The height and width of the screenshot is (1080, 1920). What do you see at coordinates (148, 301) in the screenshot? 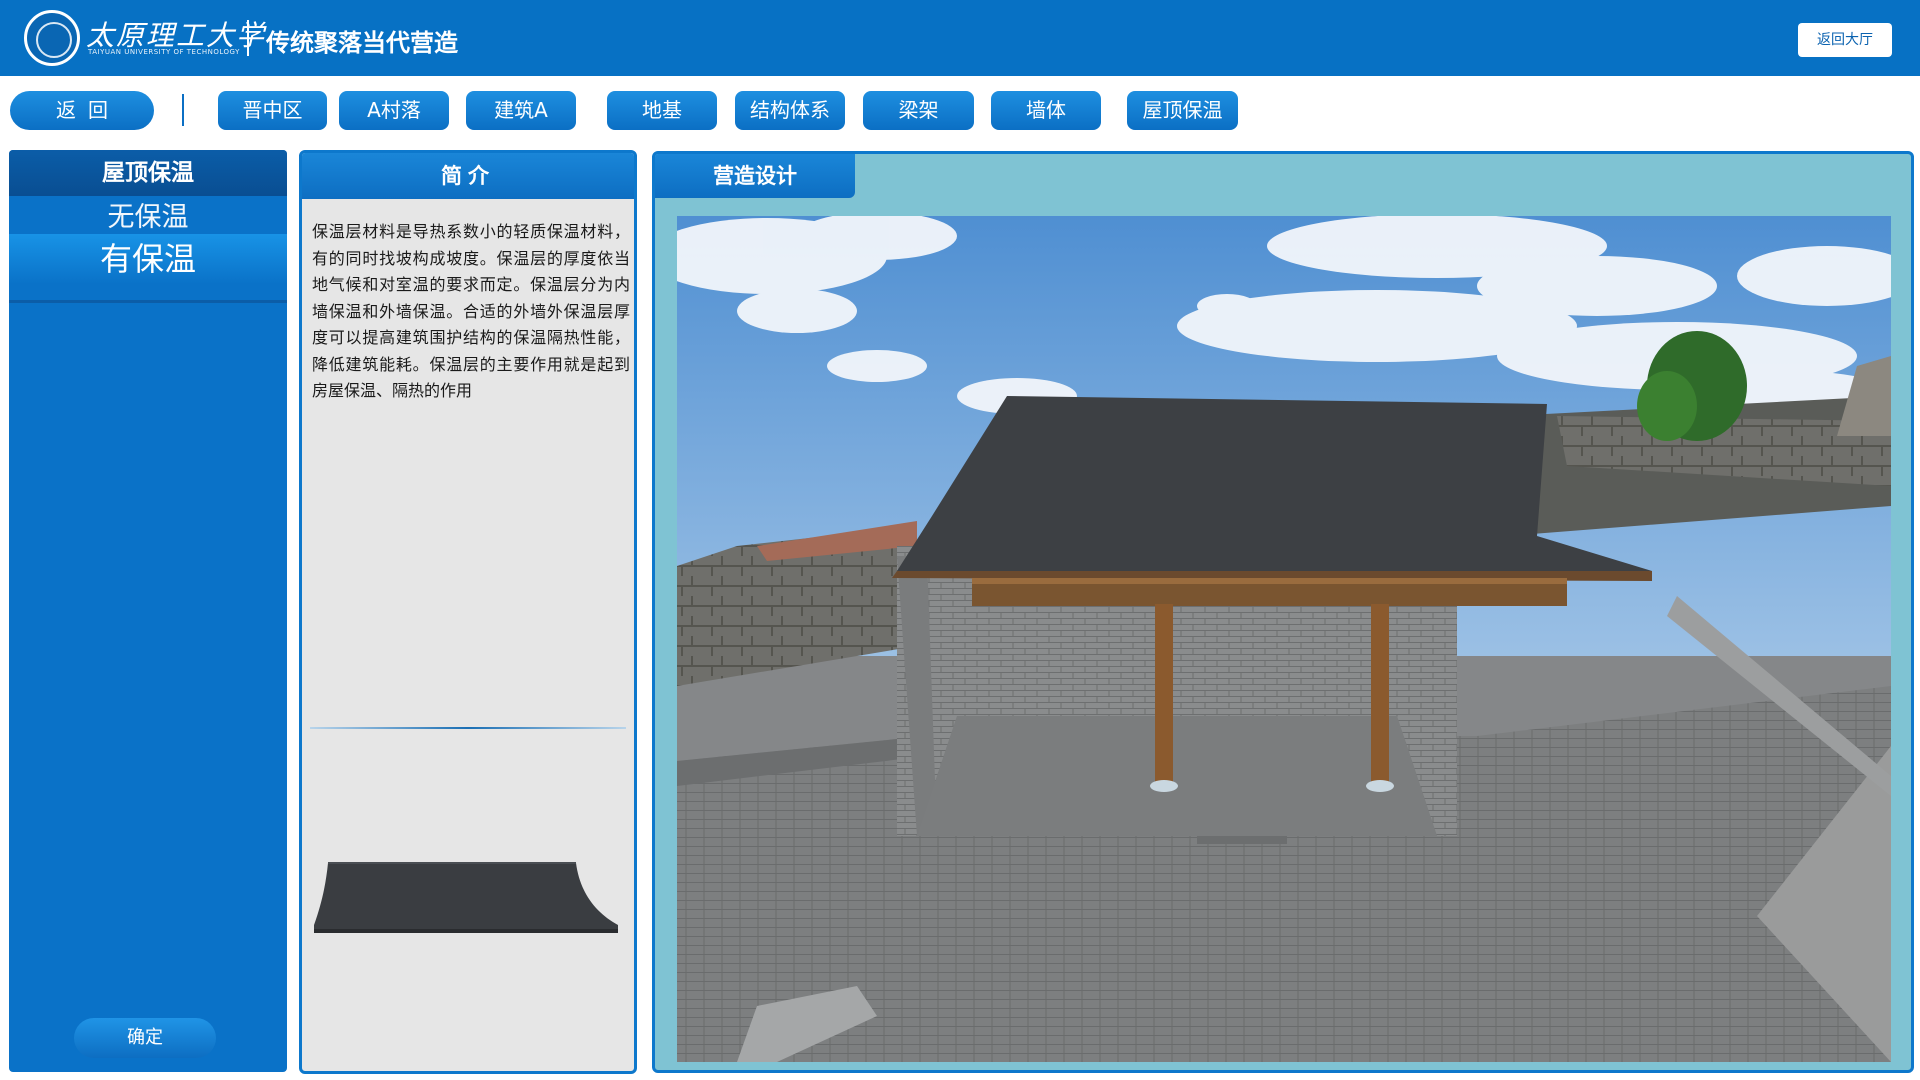
I see `options-divider` at bounding box center [148, 301].